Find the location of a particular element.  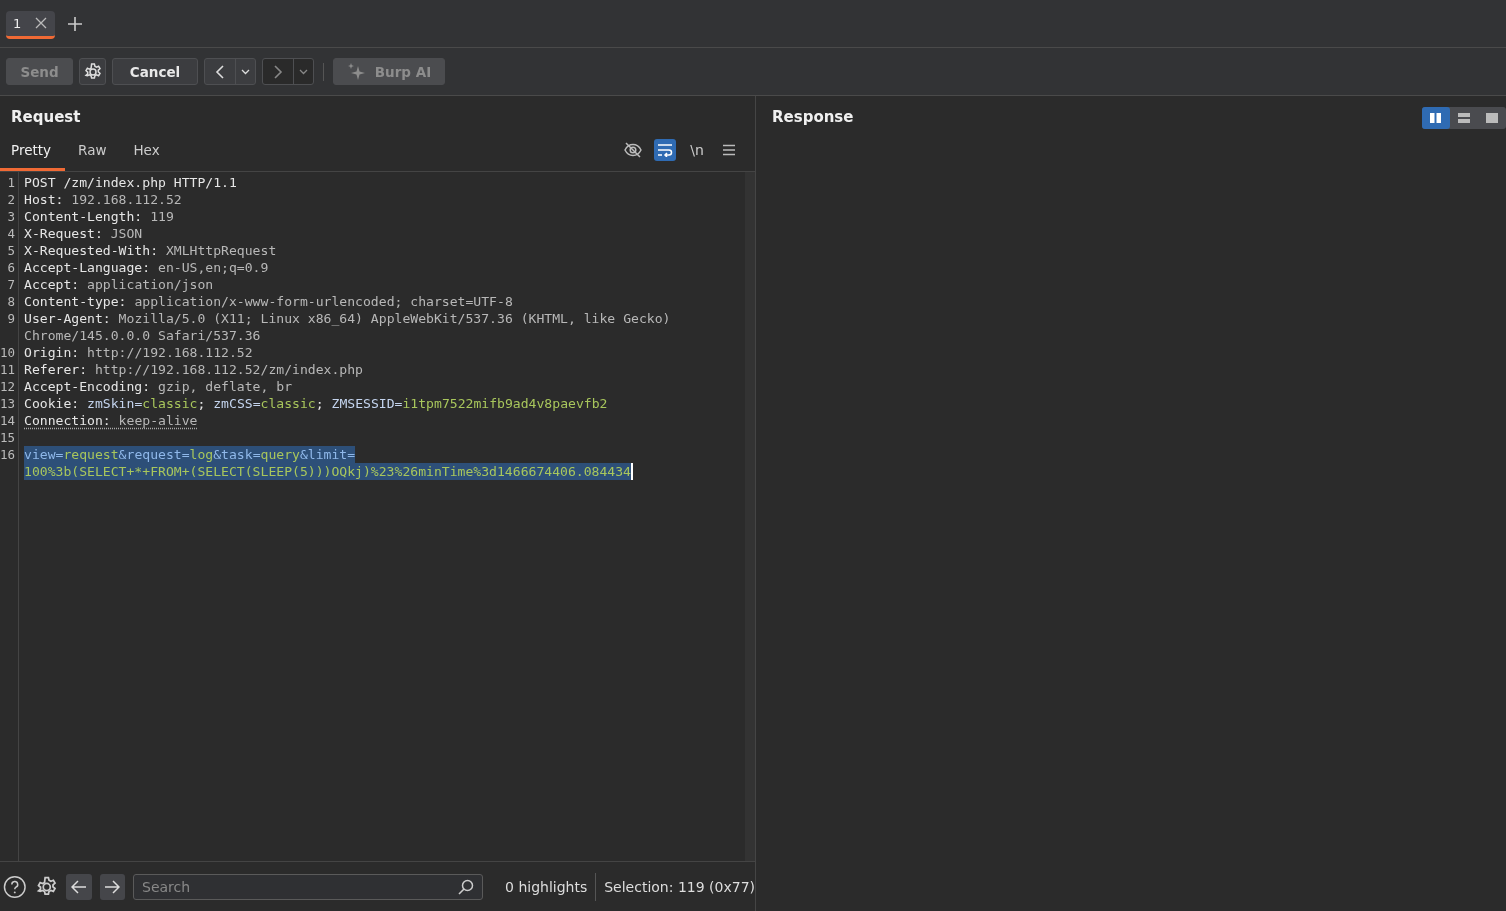

layout-button is located at coordinates (1436, 118).